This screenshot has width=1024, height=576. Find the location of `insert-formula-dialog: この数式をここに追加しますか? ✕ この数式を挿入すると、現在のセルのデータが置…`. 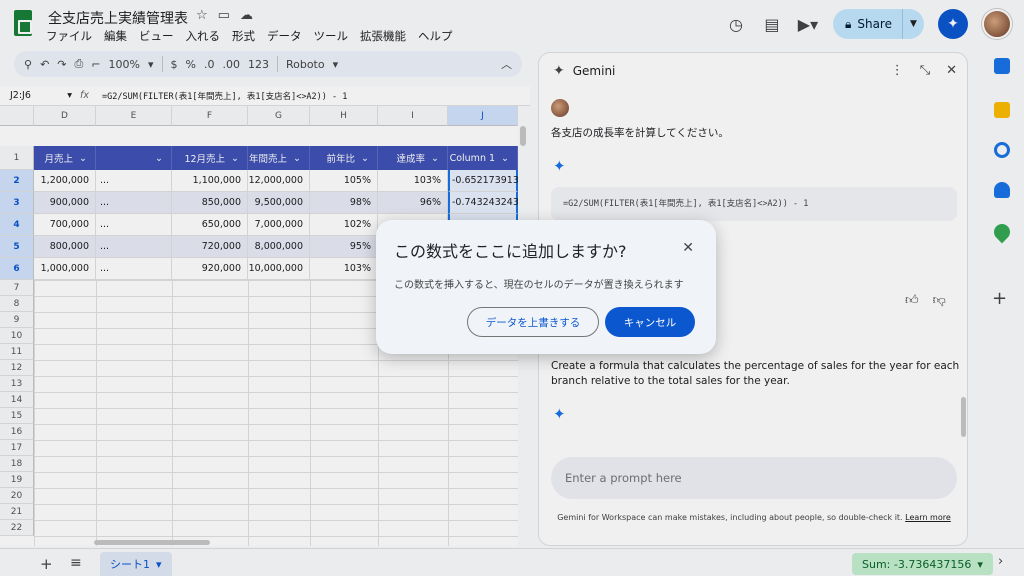

insert-formula-dialog: この数式をここに追加しますか? ✕ この数式を挿入すると、現在のセルのデータが置… is located at coordinates (546, 287).